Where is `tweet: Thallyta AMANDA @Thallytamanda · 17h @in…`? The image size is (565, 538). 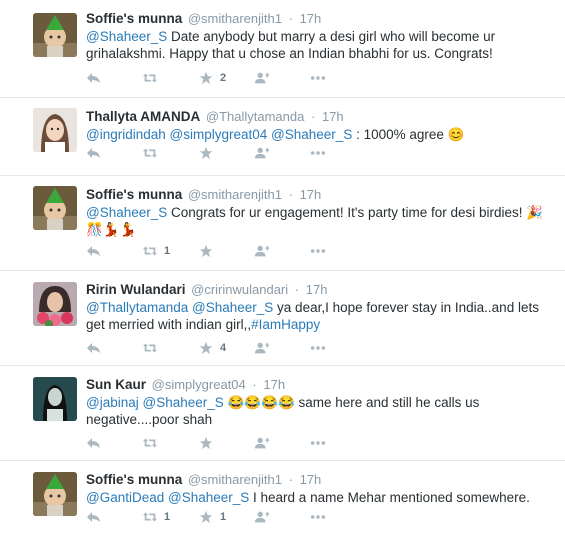 tweet: Thallyta AMANDA @Thallytamanda · 17h @in… is located at coordinates (282, 137).